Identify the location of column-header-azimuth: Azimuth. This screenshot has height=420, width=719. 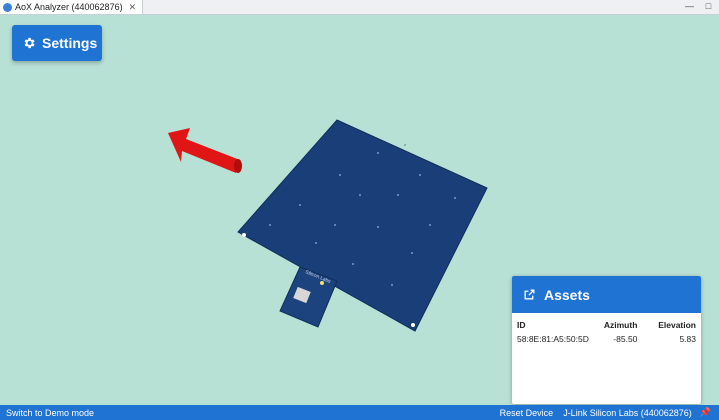
(620, 325).